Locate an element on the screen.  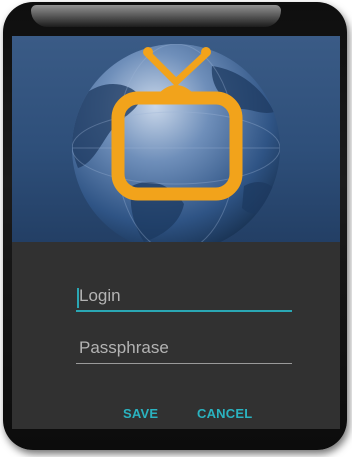
passphrase-input: Passphrase is located at coordinates (184, 349).